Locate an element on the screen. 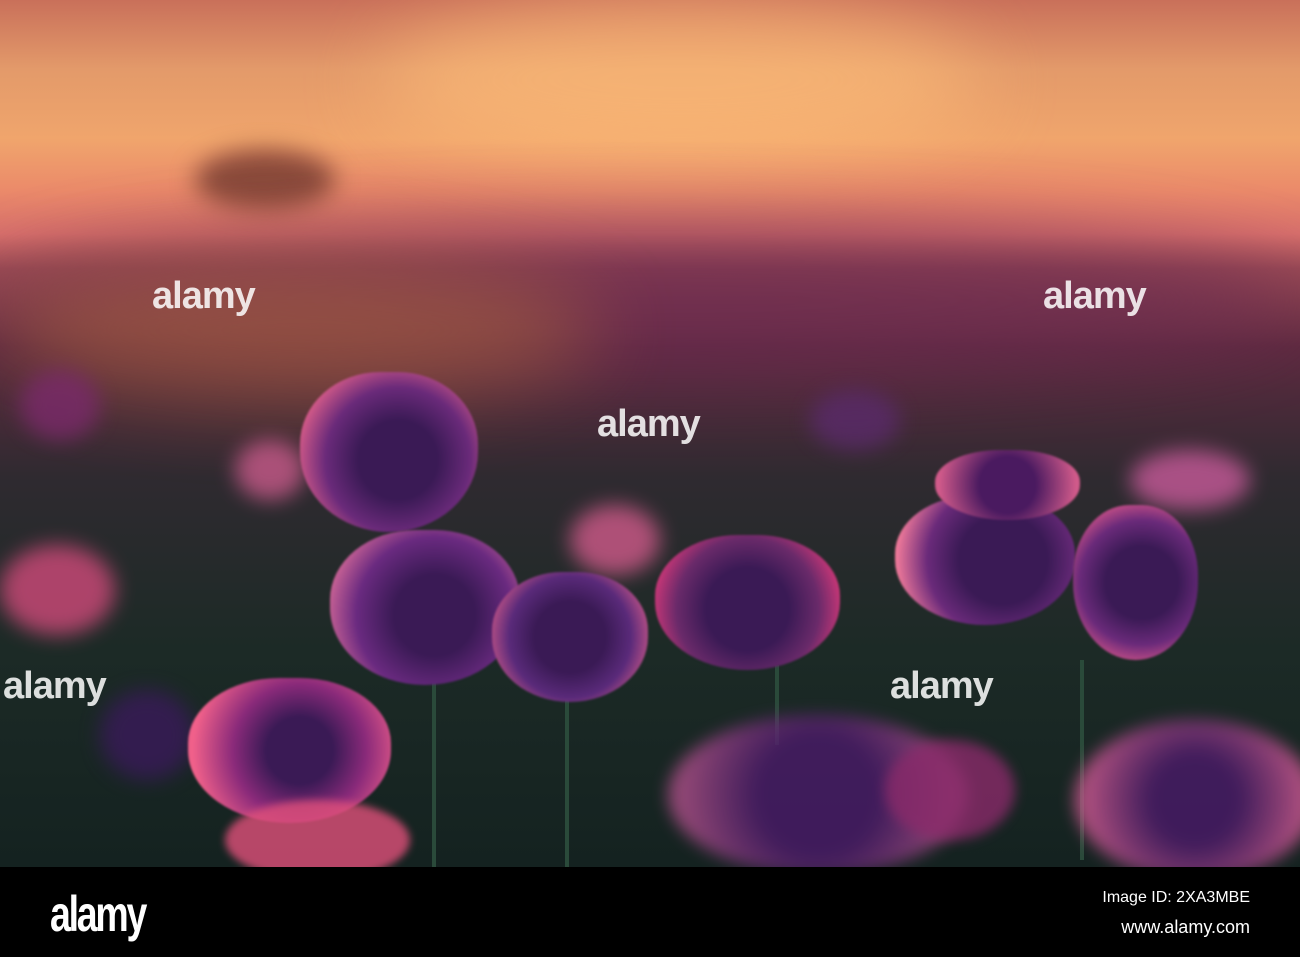  golden-field is located at coordinates (300, 330).